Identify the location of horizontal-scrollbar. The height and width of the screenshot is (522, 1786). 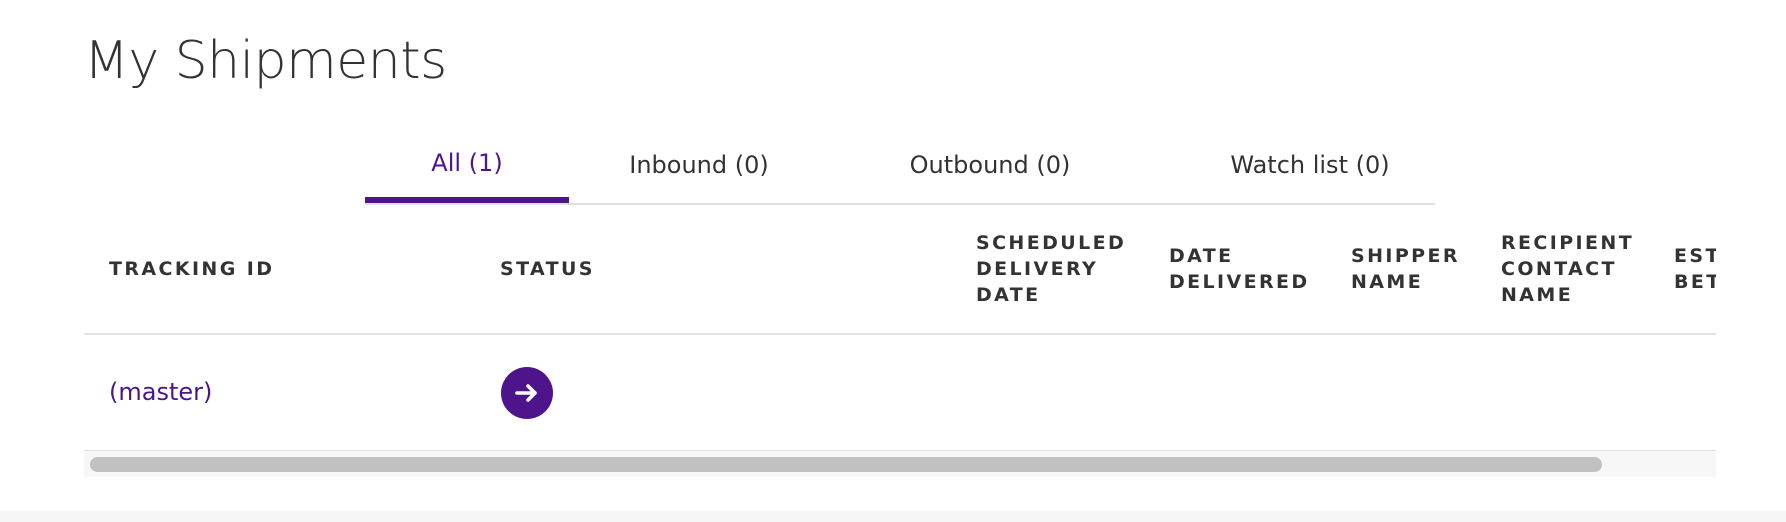
(900, 464).